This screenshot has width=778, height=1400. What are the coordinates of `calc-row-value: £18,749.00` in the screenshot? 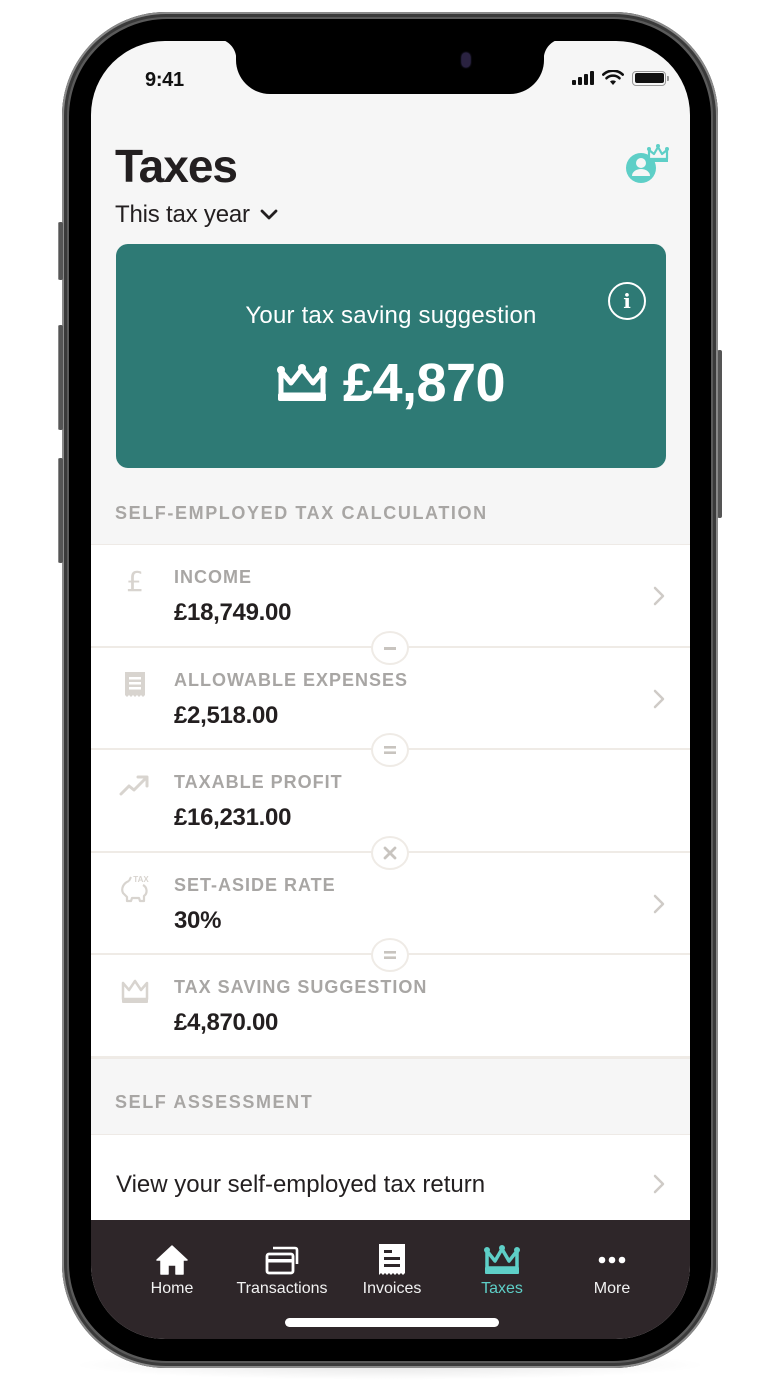 It's located at (233, 612).